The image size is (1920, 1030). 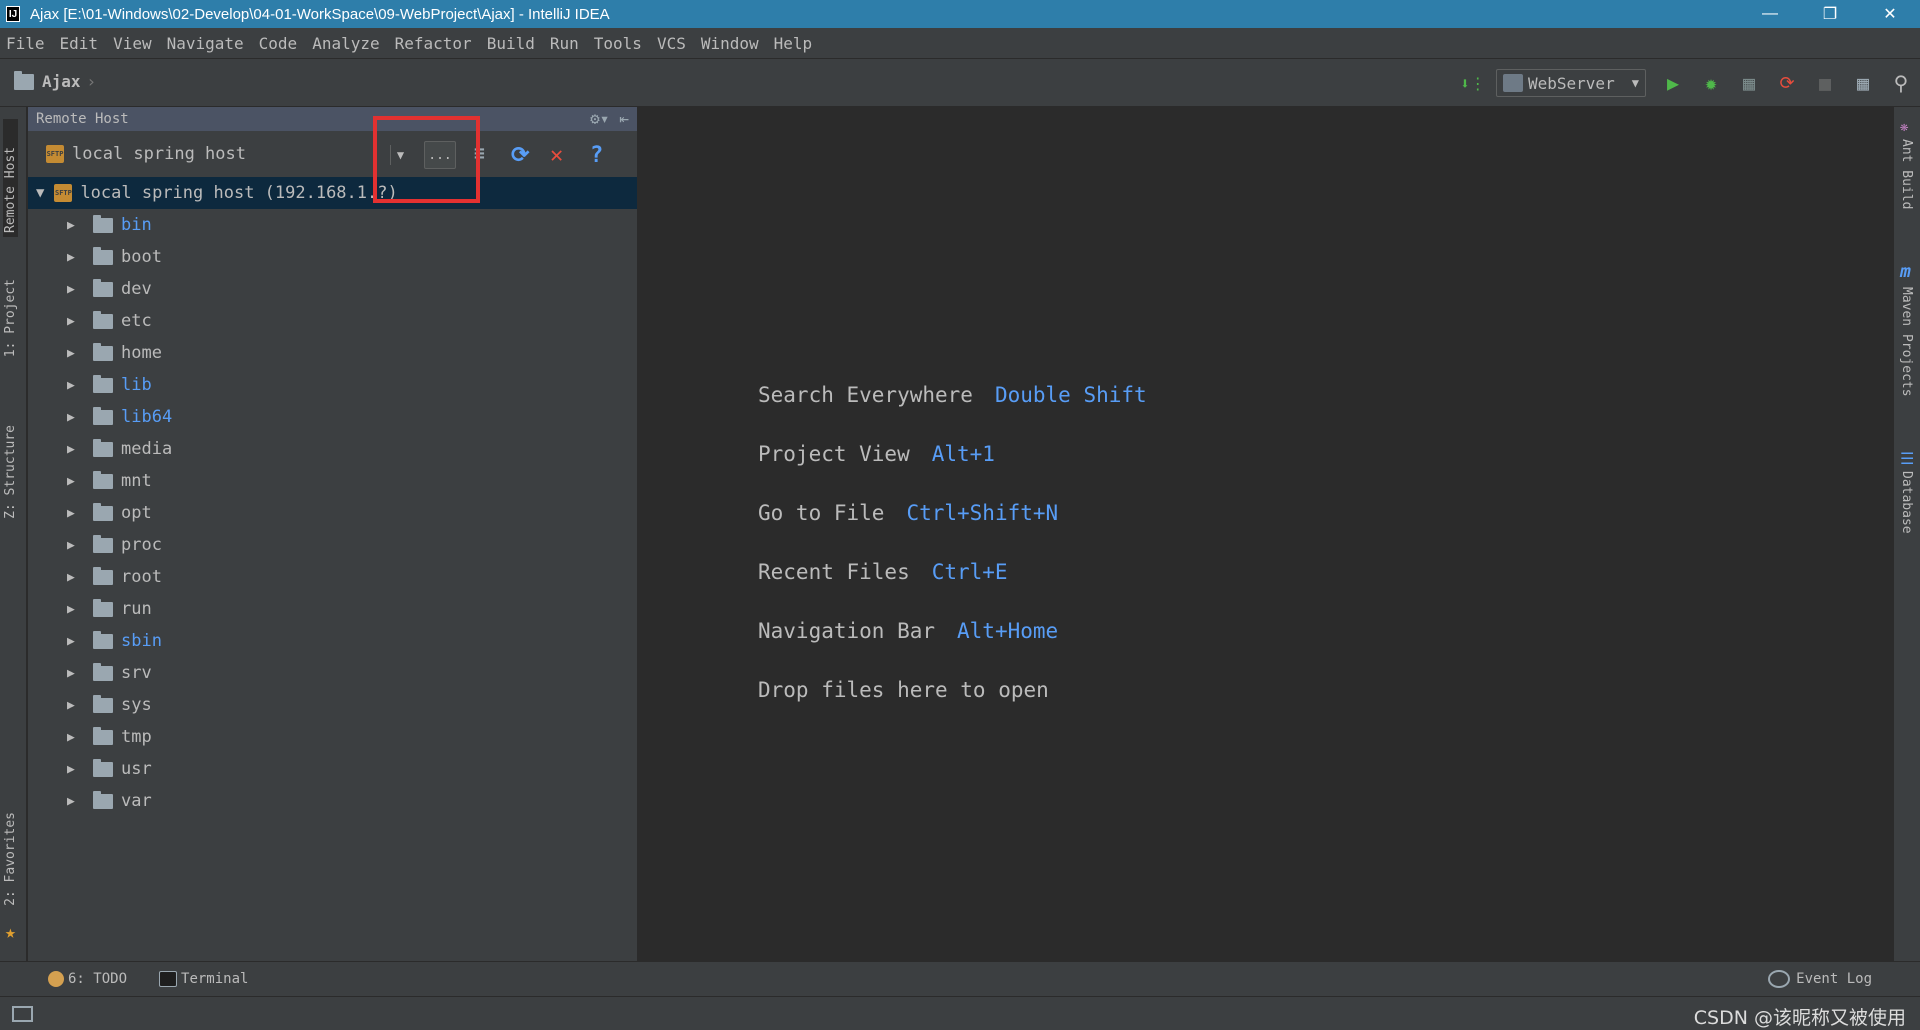 What do you see at coordinates (332, 705) in the screenshot?
I see `tree-item-sys: ▶ sys` at bounding box center [332, 705].